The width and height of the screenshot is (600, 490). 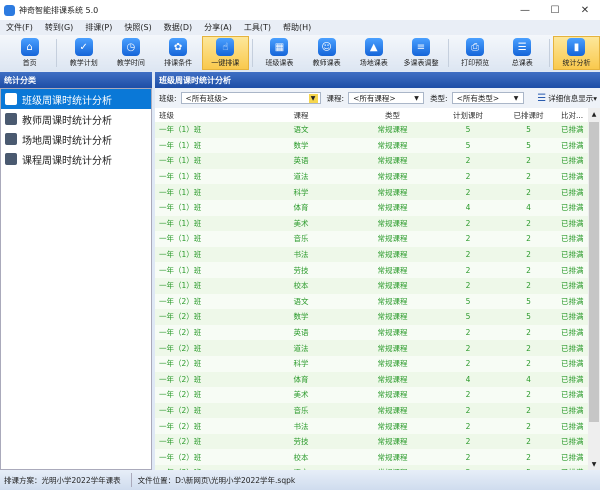 What do you see at coordinates (475, 47) in the screenshot?
I see `toolbar-icon: ⎙` at bounding box center [475, 47].